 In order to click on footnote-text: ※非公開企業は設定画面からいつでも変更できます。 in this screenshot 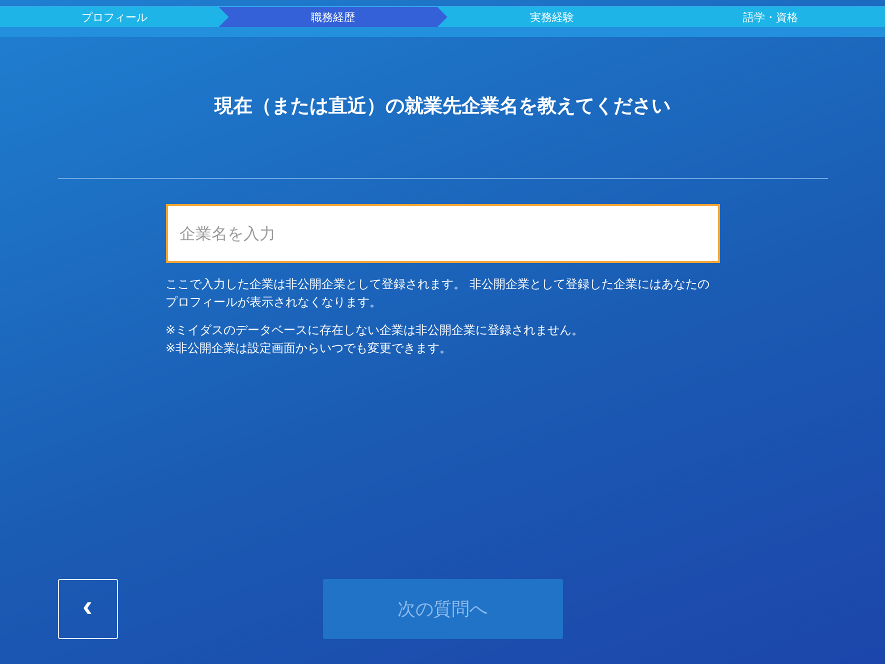, I will do `click(309, 348)`.